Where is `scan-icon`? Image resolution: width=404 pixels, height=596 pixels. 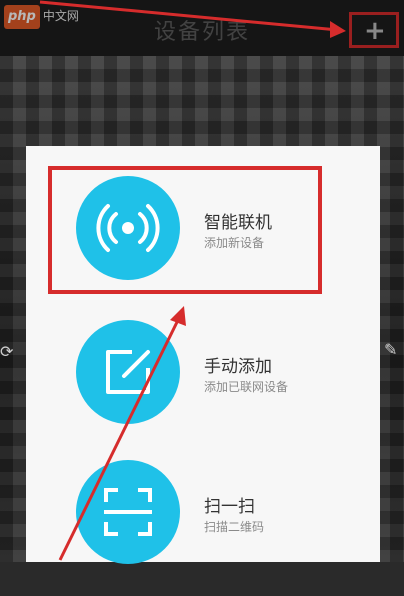 scan-icon is located at coordinates (128, 512).